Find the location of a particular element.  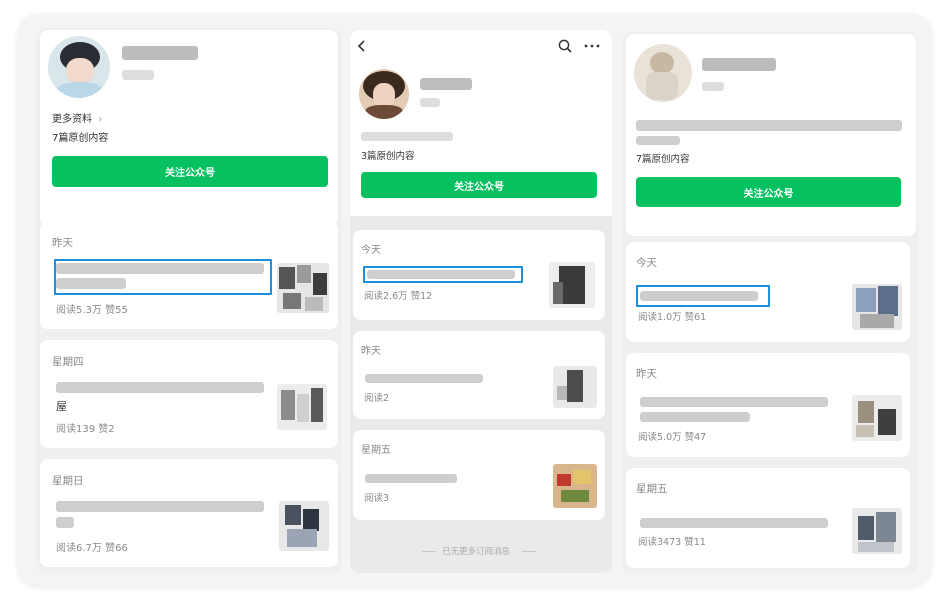

middle-article-3-thumbnail is located at coordinates (575, 486).